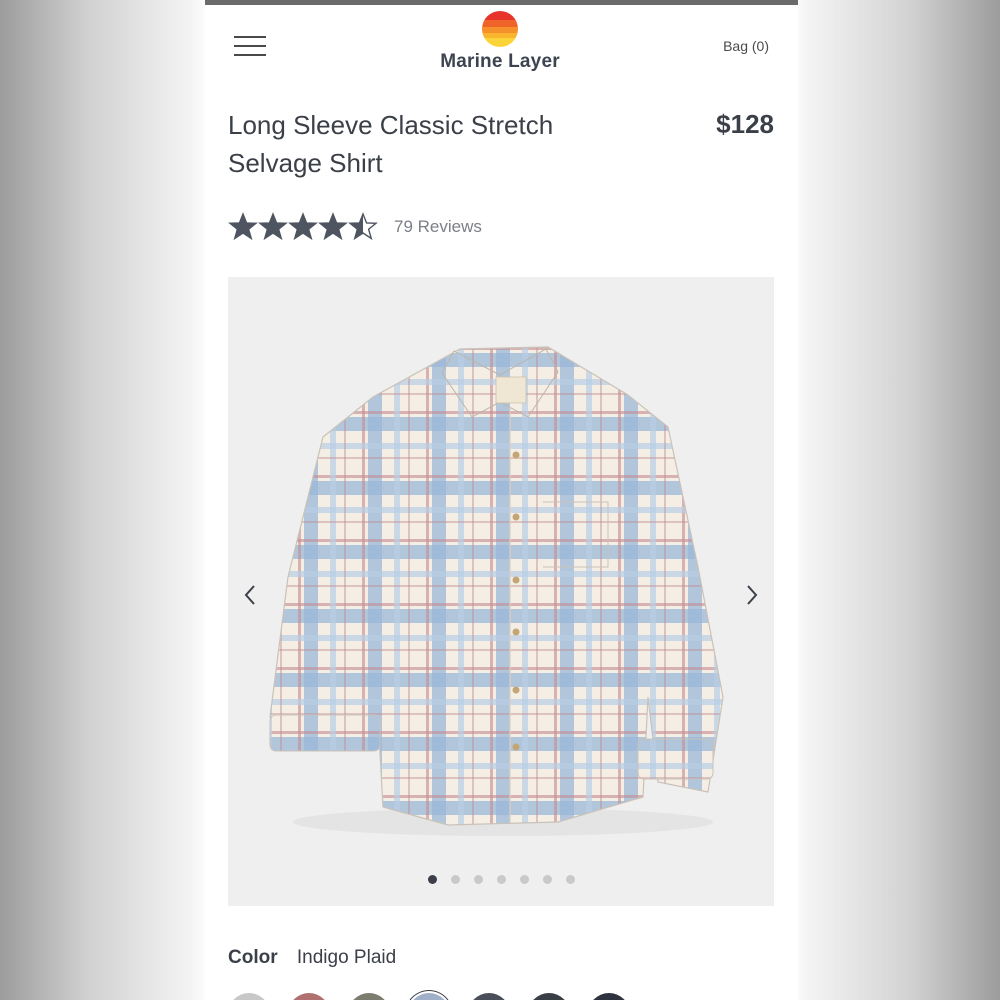 This screenshot has width=1000, height=1000. What do you see at coordinates (745, 124) in the screenshot?
I see `product-price: $128` at bounding box center [745, 124].